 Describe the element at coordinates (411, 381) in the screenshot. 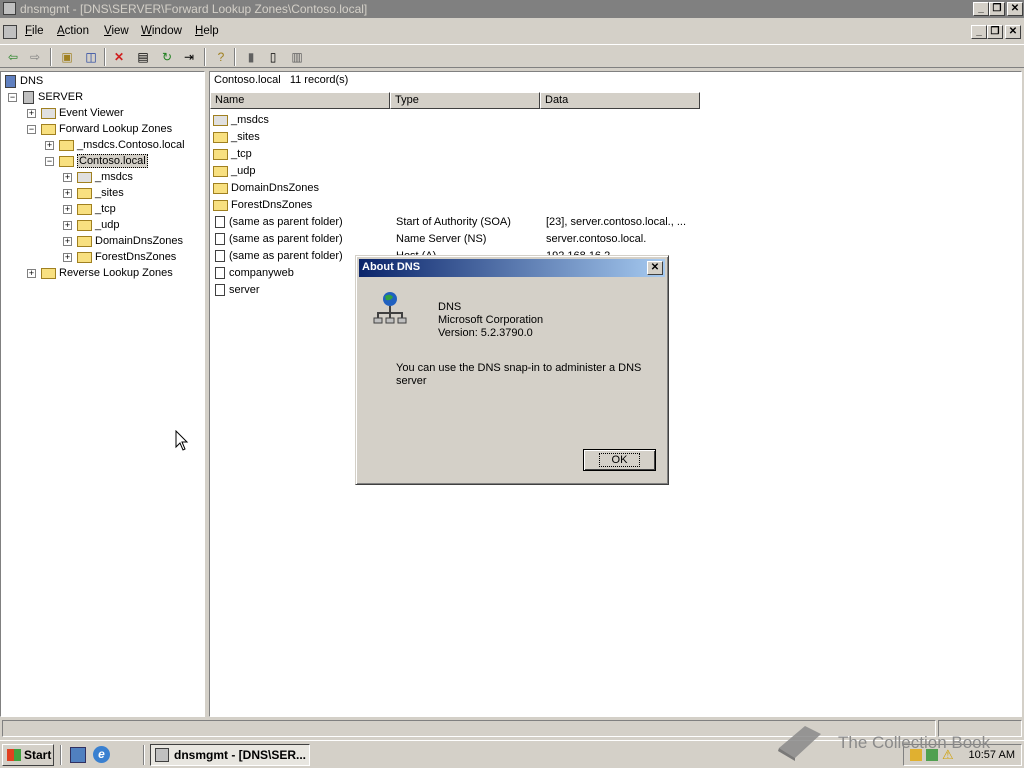

I see `description-line-2: server` at that location.